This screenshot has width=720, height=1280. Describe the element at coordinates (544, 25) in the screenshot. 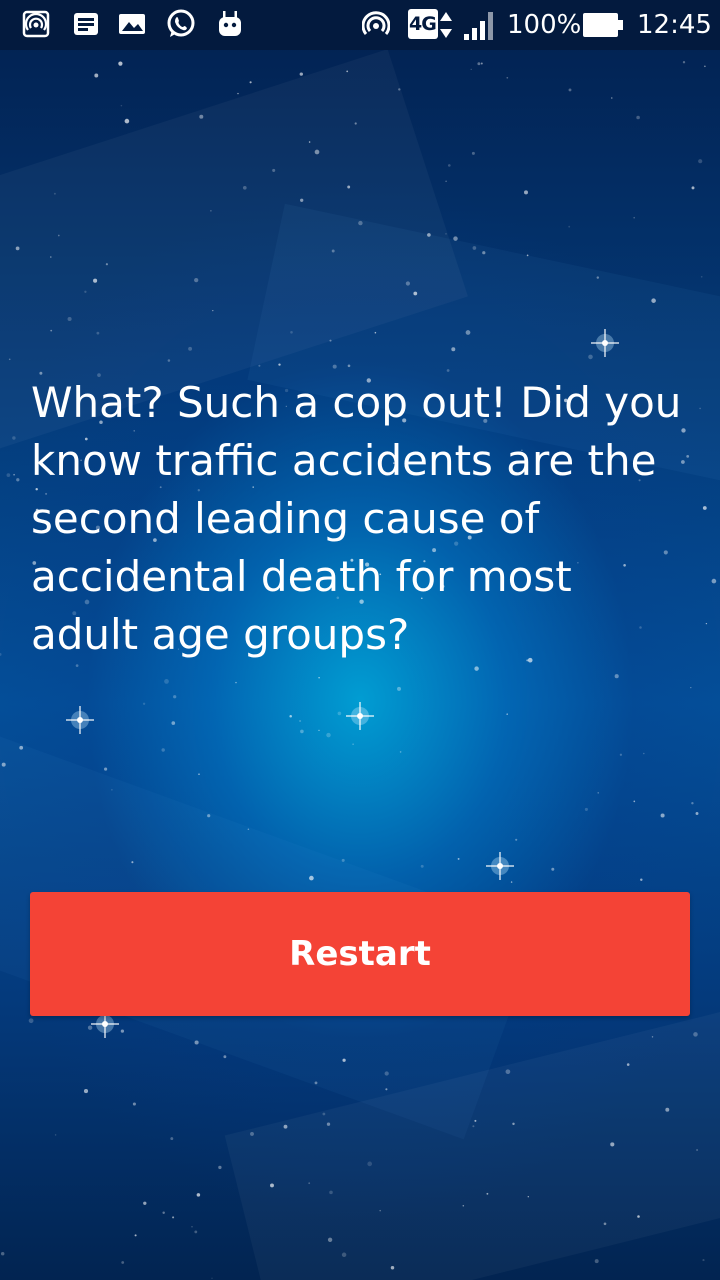

I see `battery-percent: 100%` at that location.